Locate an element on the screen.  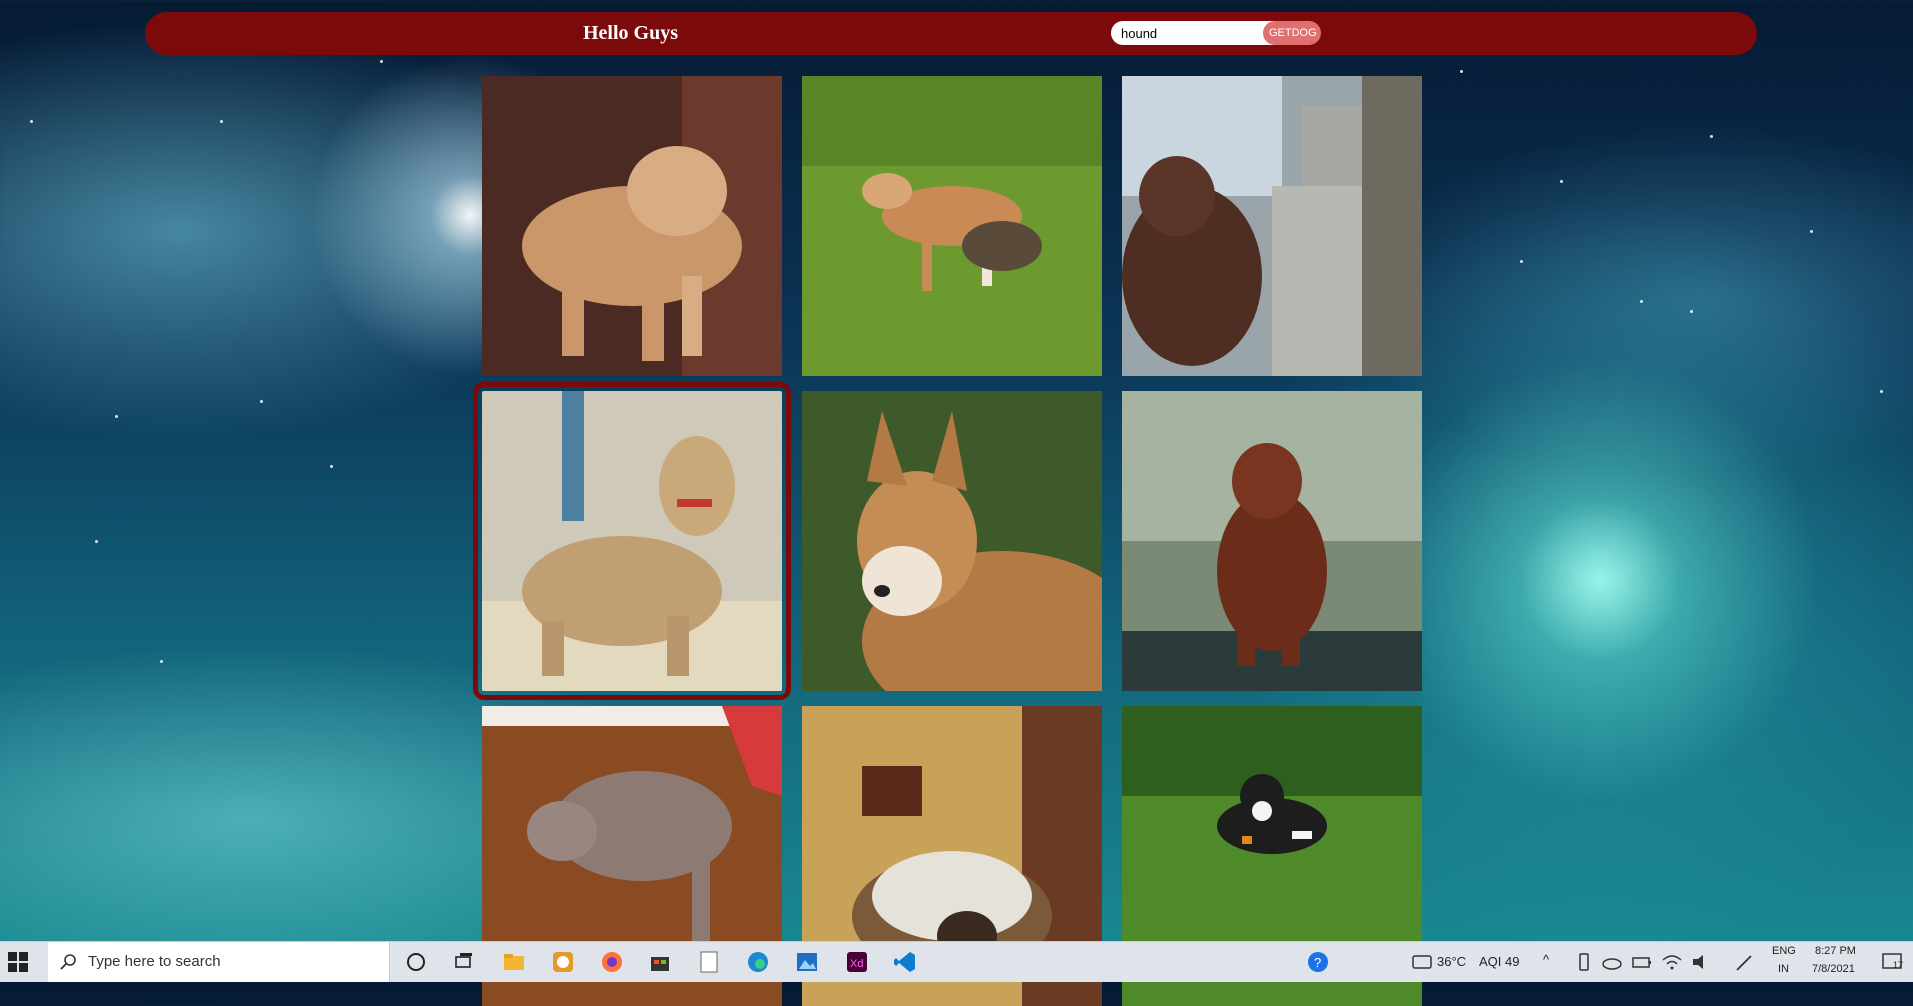
help-icon: ? is located at coordinates (1318, 962).